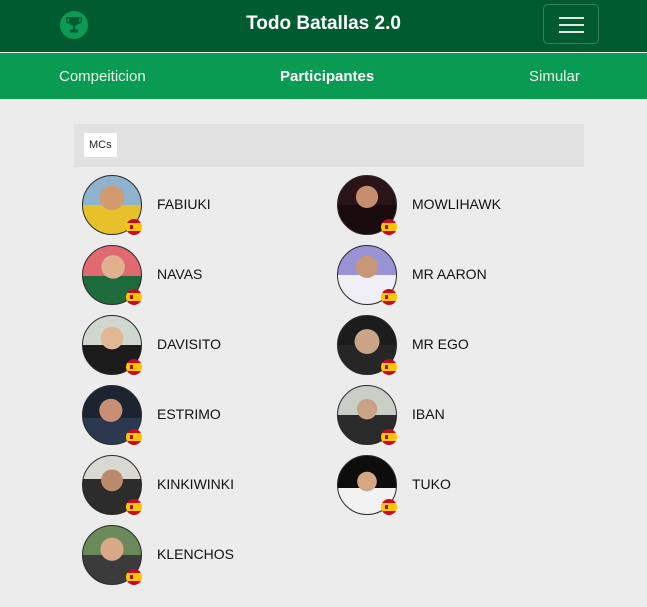 This screenshot has height=607, width=647. I want to click on mc-card-navas: NAVAS, so click(202, 275).